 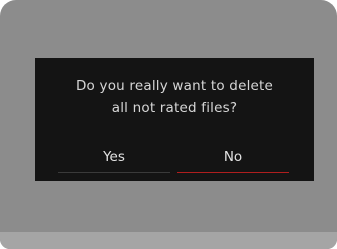 I want to click on dialog-message-line-2: all not rated files?, so click(x=174, y=108).